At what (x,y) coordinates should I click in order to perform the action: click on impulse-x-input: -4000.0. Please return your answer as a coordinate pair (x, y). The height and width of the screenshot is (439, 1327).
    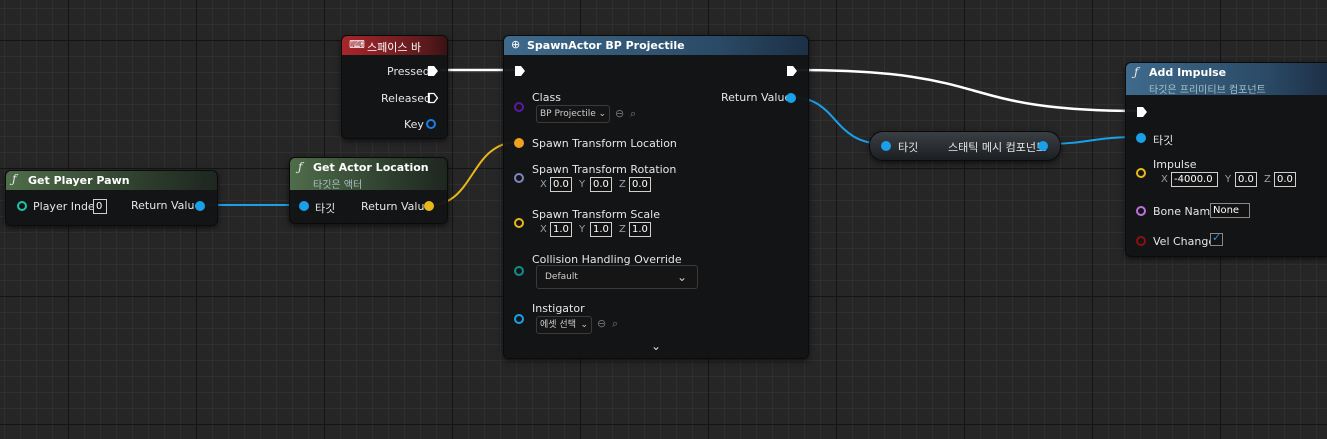
    Looking at the image, I should click on (1194, 179).